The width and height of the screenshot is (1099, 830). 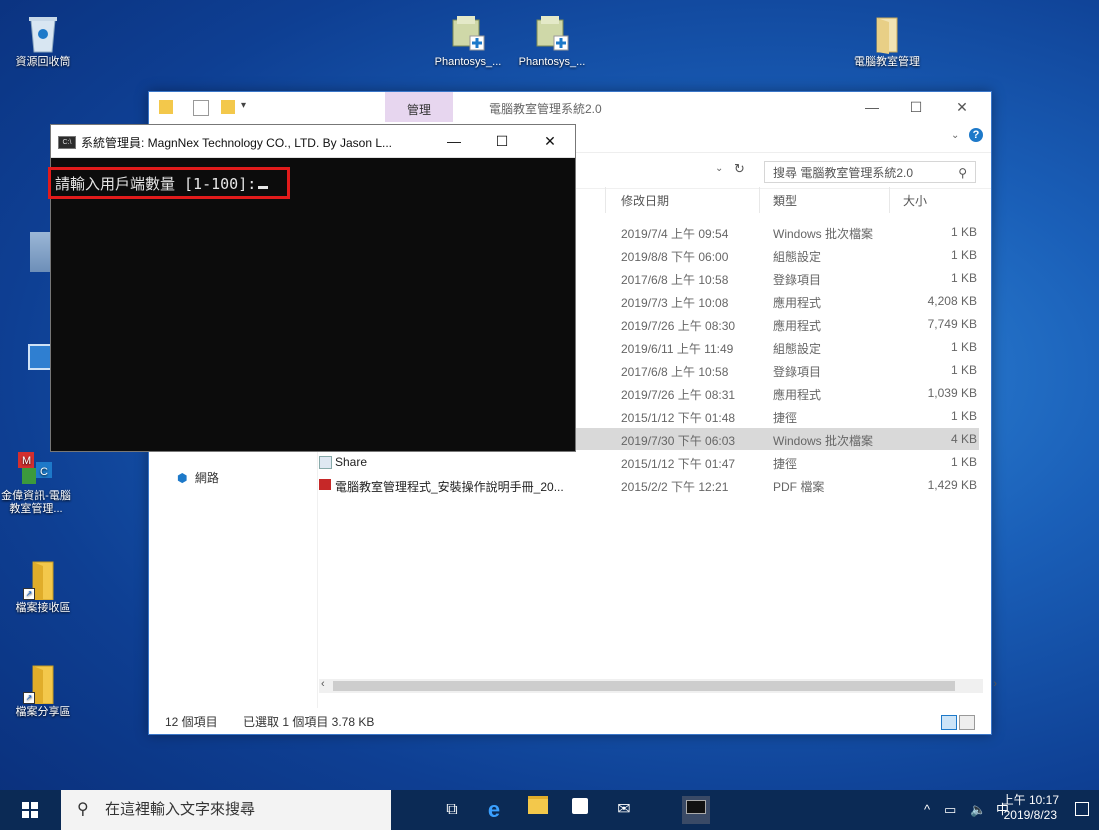 What do you see at coordinates (228, 107) in the screenshot?
I see `new-folder-icon` at bounding box center [228, 107].